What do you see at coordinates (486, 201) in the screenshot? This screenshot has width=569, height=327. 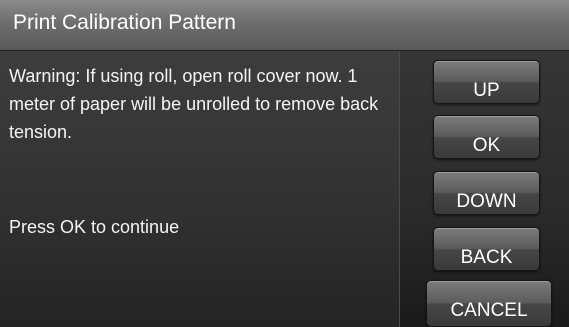 I see `down-button-label: DOWN` at bounding box center [486, 201].